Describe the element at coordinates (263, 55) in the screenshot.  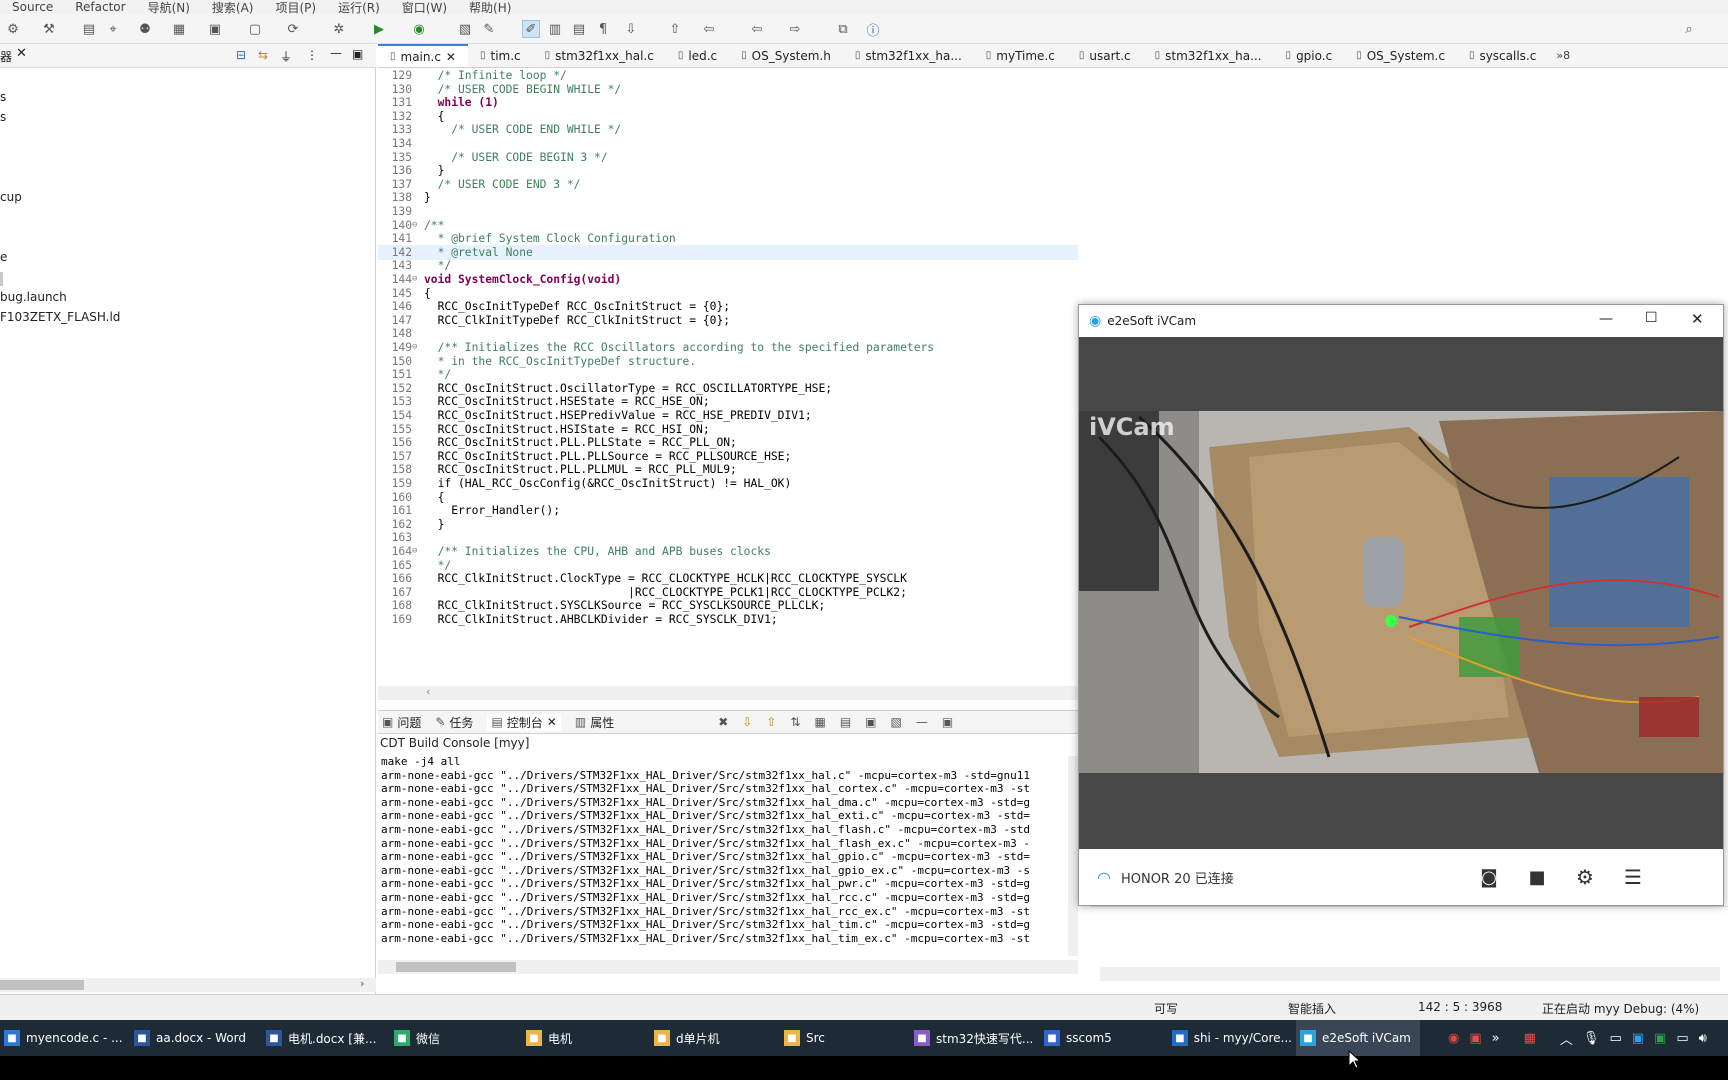
I see `link-editor-icon: ⇆` at that location.